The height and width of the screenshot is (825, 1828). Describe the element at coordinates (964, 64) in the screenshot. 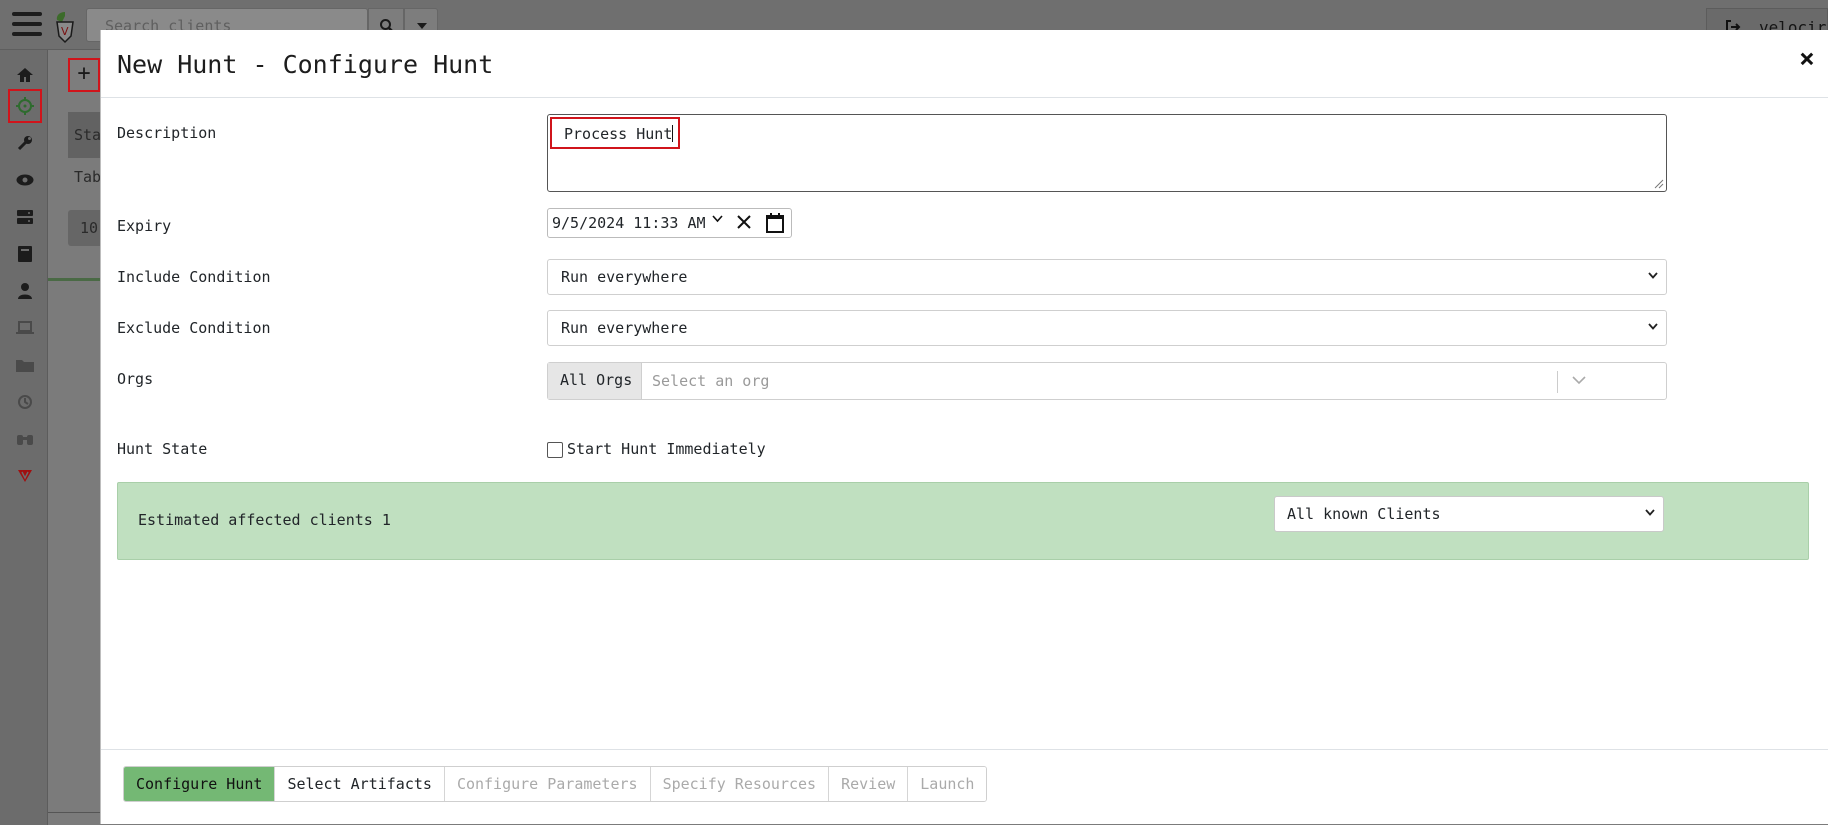

I see `modal-header: New Hunt - Configure Hunt ×` at that location.